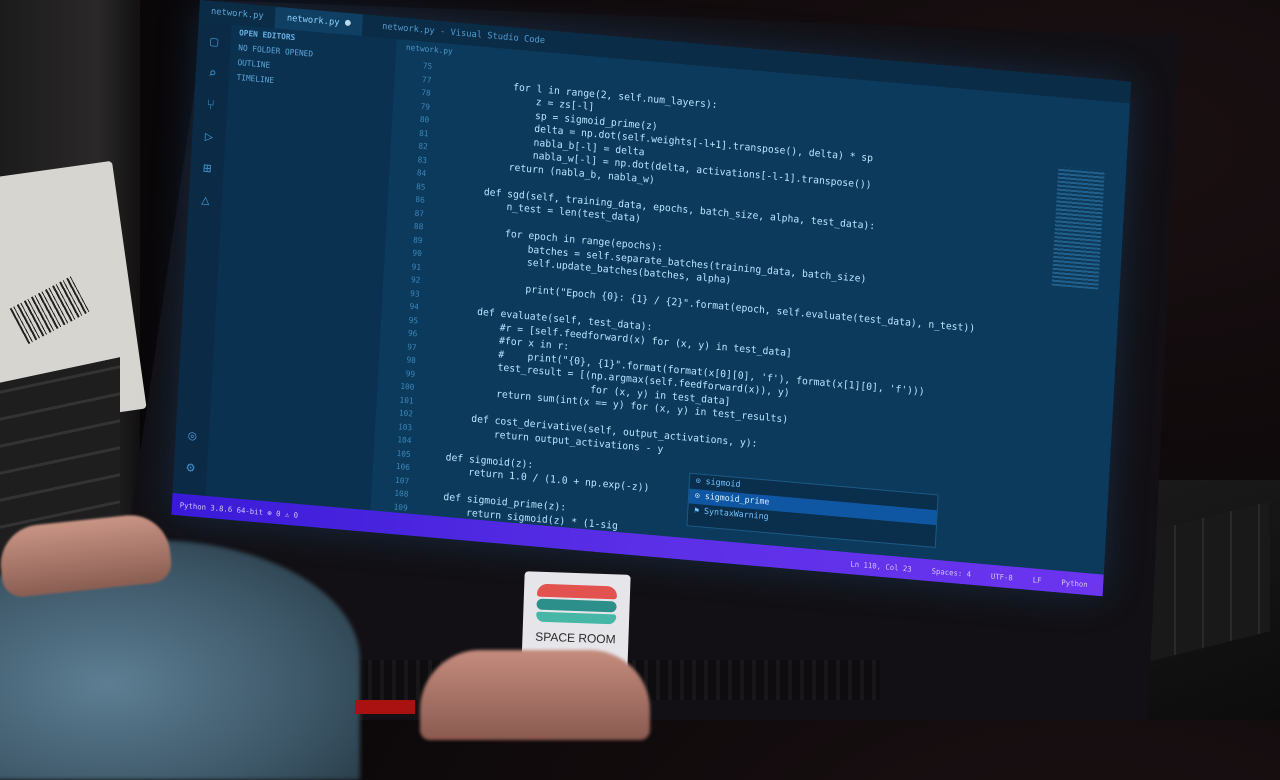  What do you see at coordinates (348, 23) in the screenshot?
I see `unsaved-dot-icon` at bounding box center [348, 23].